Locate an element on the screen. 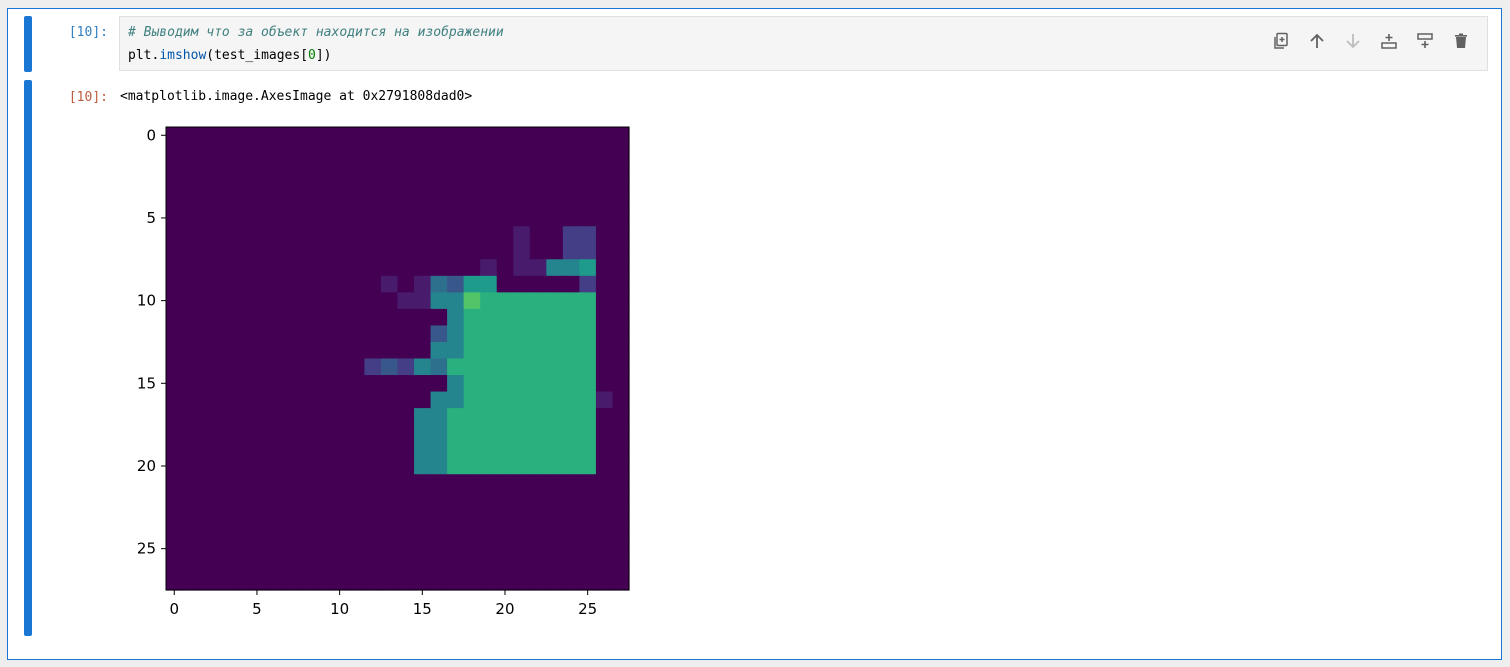 Image resolution: width=1510 pixels, height=667 pixels. y-tick-label: 10 is located at coordinates (146, 301).